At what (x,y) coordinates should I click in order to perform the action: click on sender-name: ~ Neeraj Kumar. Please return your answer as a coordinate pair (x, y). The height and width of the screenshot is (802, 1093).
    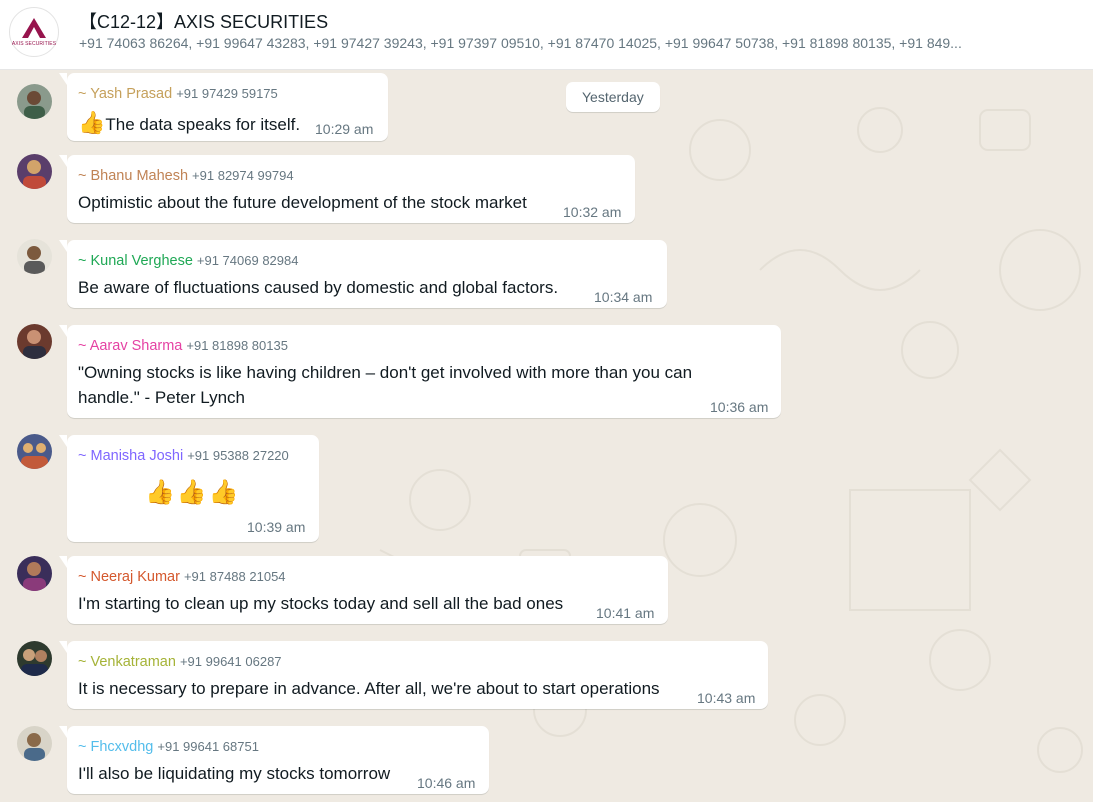
    Looking at the image, I should click on (129, 577).